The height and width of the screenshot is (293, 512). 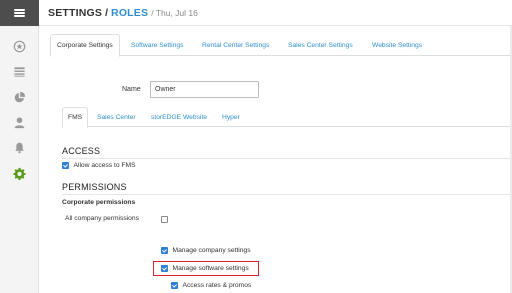 I want to click on access-rates-label: Access rates & promos, so click(x=217, y=285).